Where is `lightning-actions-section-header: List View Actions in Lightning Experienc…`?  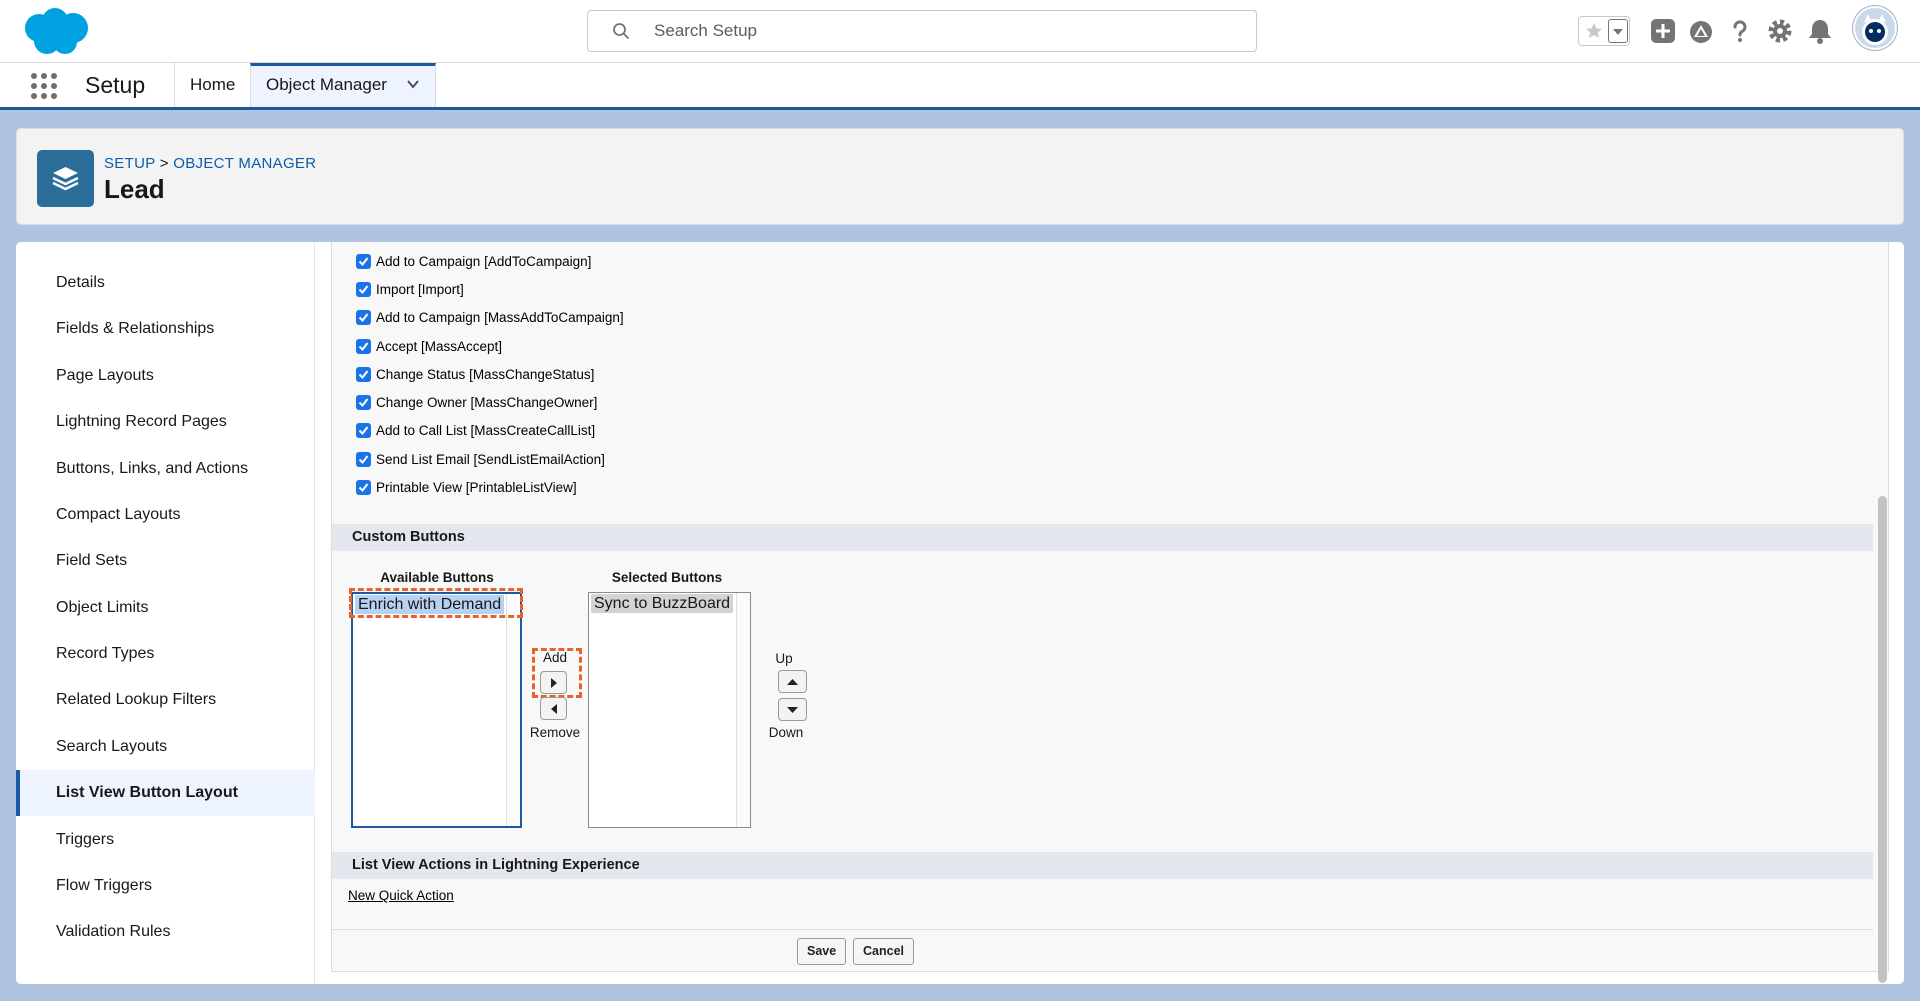 lightning-actions-section-header: List View Actions in Lightning Experienc… is located at coordinates (1102, 865).